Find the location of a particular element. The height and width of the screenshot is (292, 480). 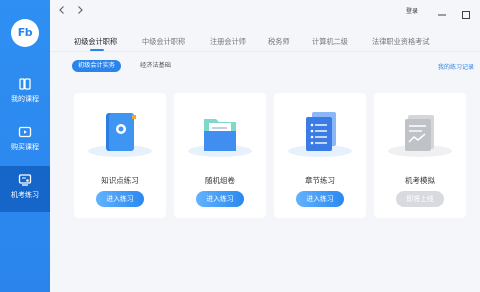

practice-record-link: 我的练习记录 is located at coordinates (456, 66).